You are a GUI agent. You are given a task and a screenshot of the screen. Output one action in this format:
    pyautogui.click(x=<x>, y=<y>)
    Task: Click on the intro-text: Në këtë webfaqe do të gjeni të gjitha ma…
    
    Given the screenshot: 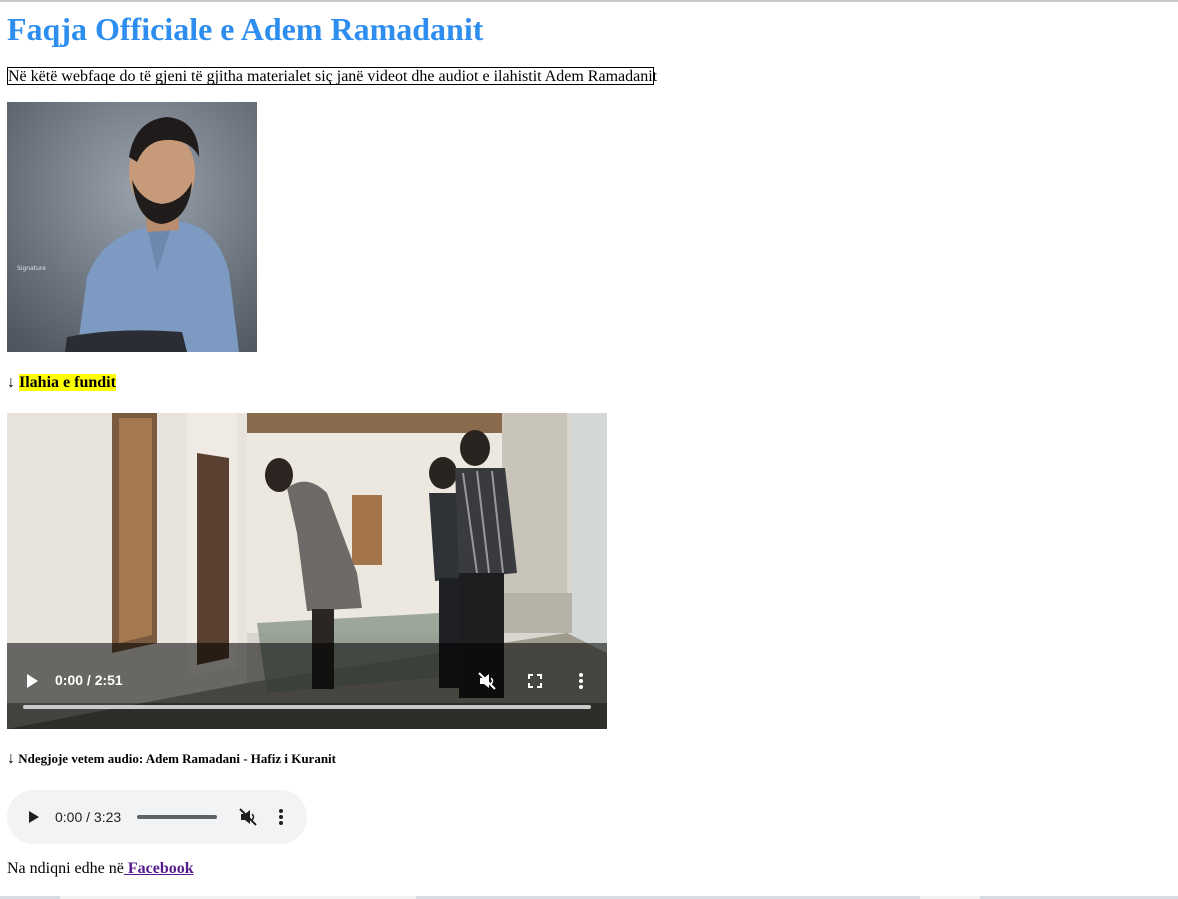 What is the action you would take?
    pyautogui.click(x=332, y=76)
    